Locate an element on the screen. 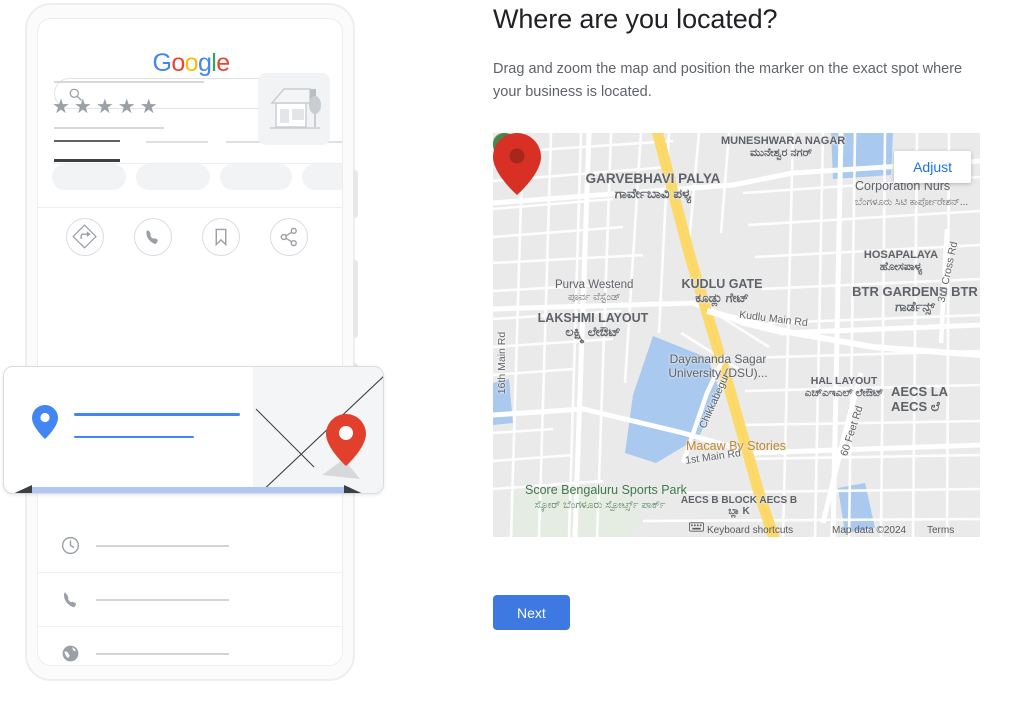 The width and height of the screenshot is (1024, 719). location-pin-red-icon is located at coordinates (346, 440).